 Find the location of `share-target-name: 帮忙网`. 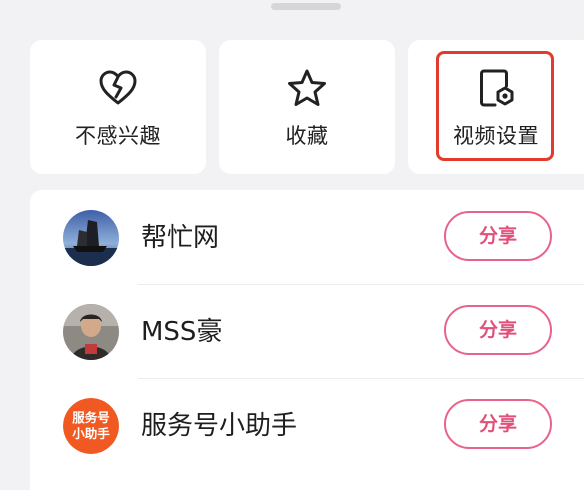

share-target-name: 帮忙网 is located at coordinates (180, 238).